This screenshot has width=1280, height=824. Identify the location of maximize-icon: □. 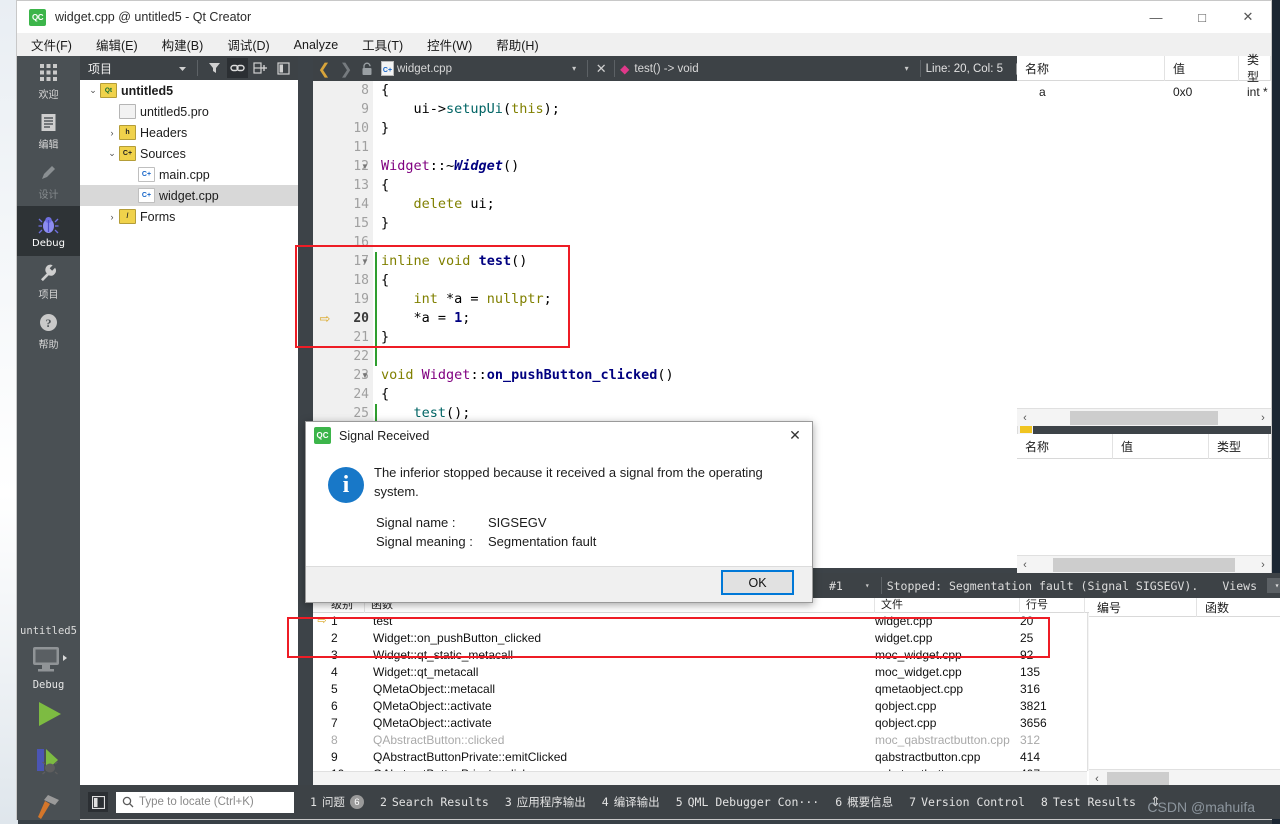
(1202, 17).